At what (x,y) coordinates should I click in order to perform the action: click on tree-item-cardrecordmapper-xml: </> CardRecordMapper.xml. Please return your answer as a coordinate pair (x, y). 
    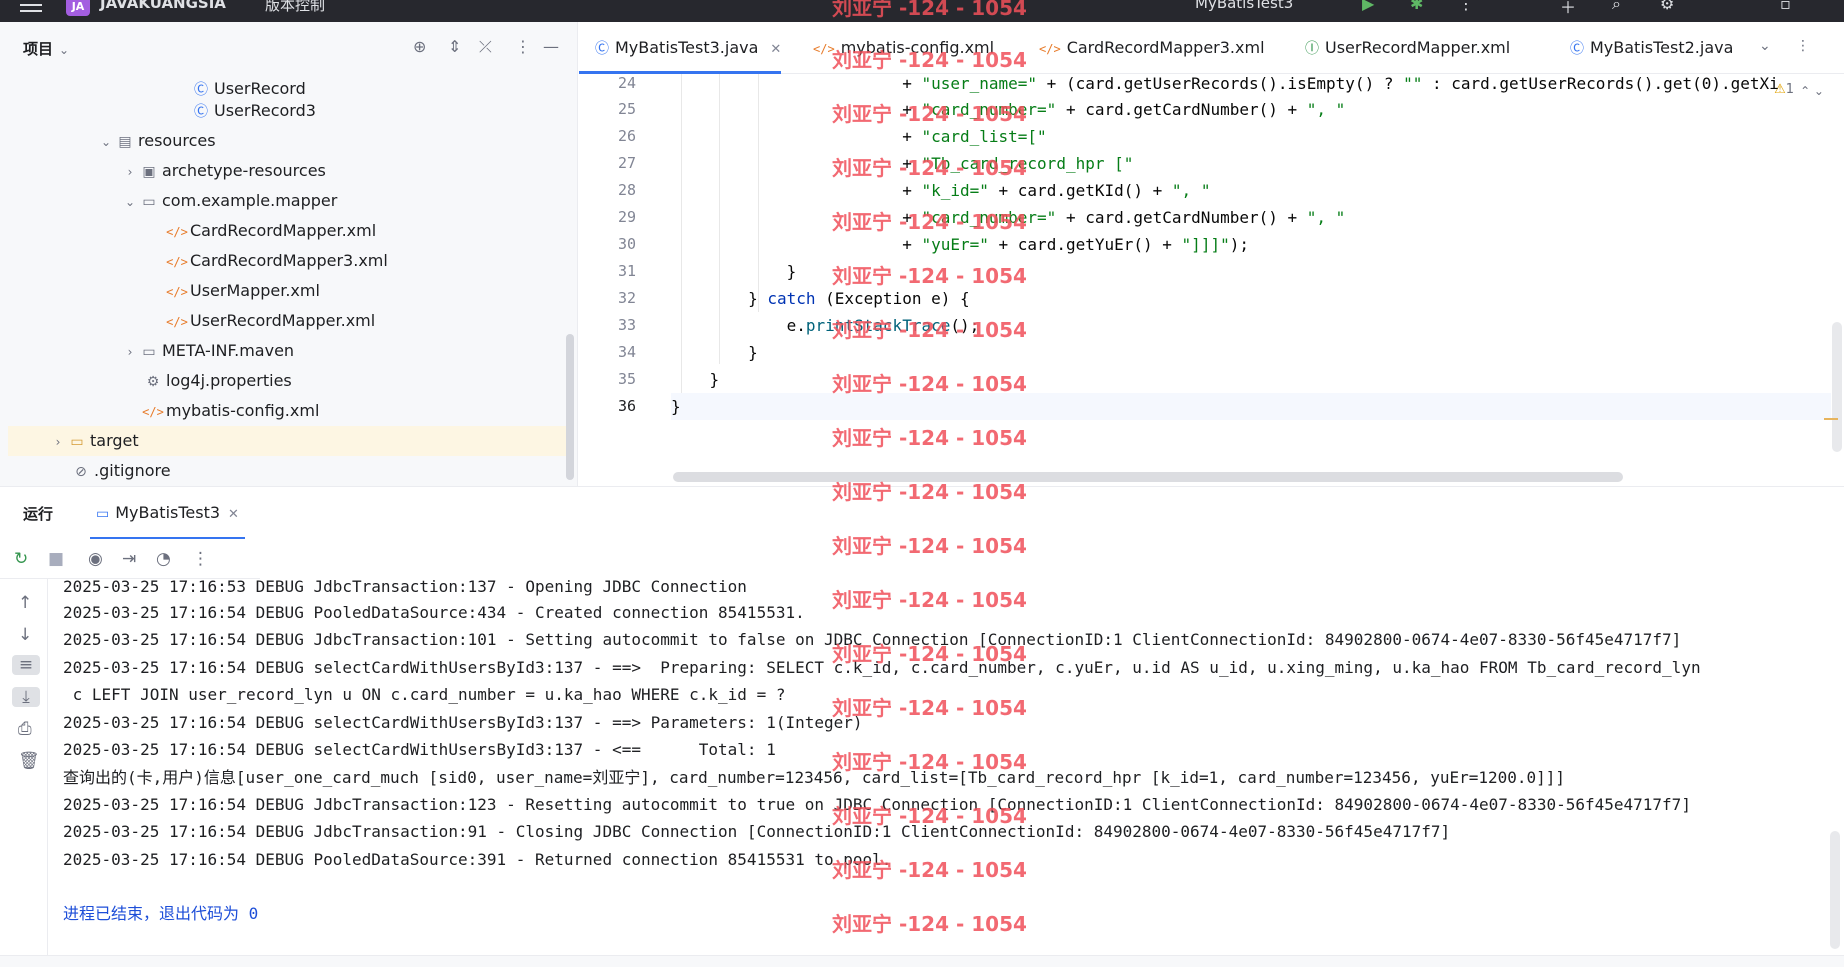
    Looking at the image, I should click on (289, 231).